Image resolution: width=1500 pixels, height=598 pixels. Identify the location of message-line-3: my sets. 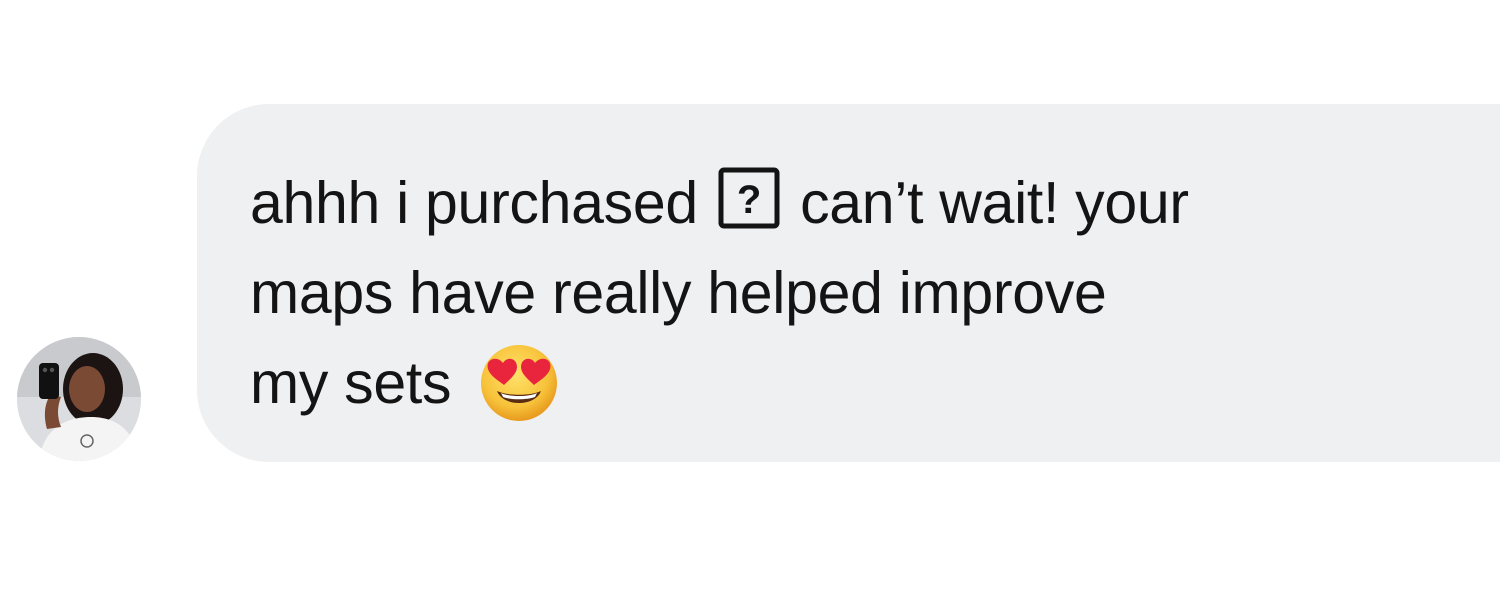
(870, 383).